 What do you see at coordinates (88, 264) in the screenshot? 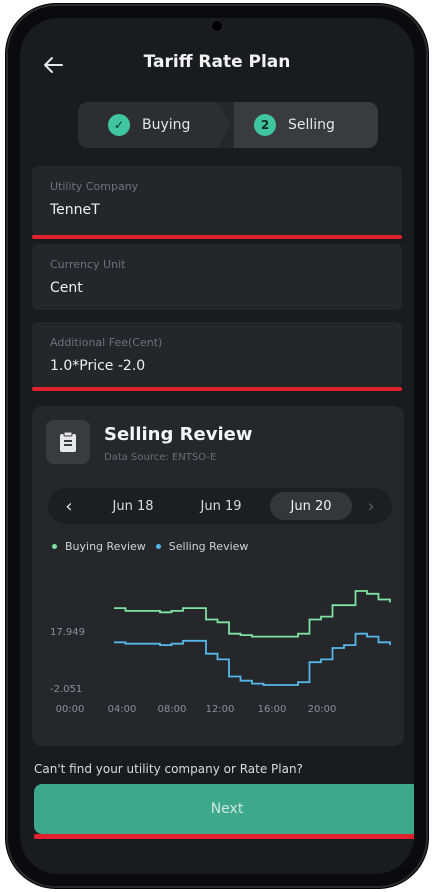
I see `currency-unit-label: Currency Unit` at bounding box center [88, 264].